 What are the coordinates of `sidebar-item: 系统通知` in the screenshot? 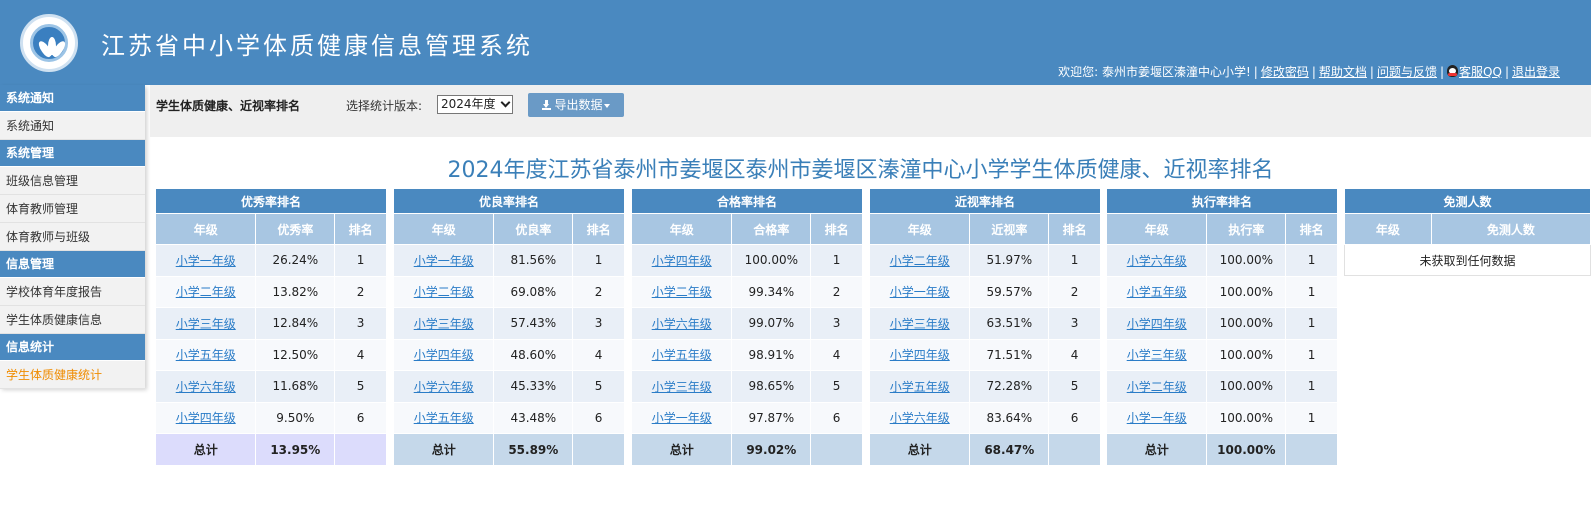 It's located at (72, 126).